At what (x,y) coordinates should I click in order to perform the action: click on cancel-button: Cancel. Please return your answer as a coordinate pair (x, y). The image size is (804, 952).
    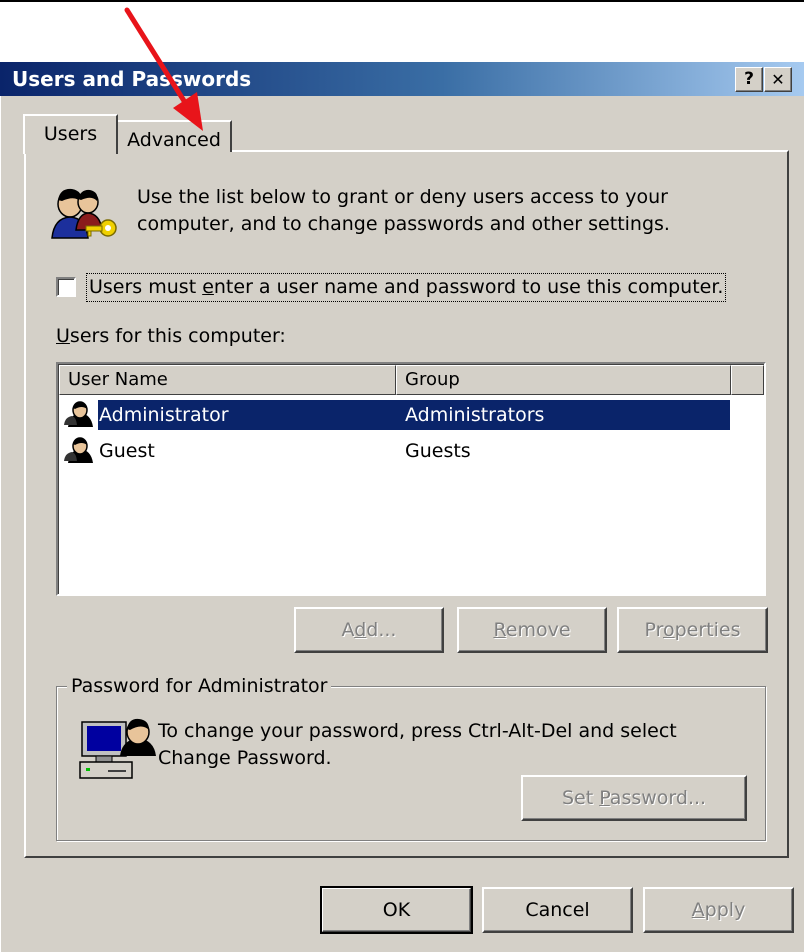
    Looking at the image, I should click on (557, 910).